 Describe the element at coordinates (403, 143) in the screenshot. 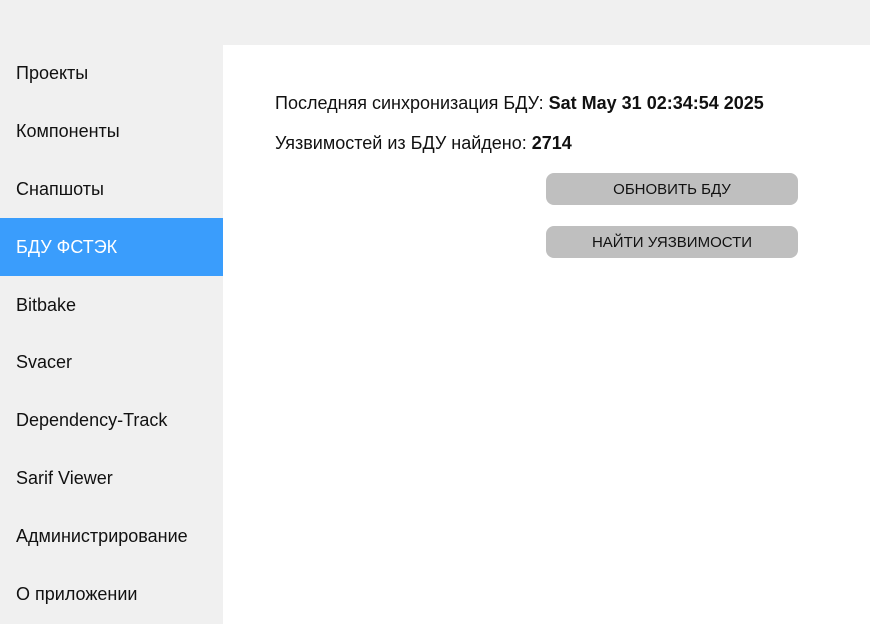

I see `found-label: Уязвимостей из БДУ найдено:` at that location.